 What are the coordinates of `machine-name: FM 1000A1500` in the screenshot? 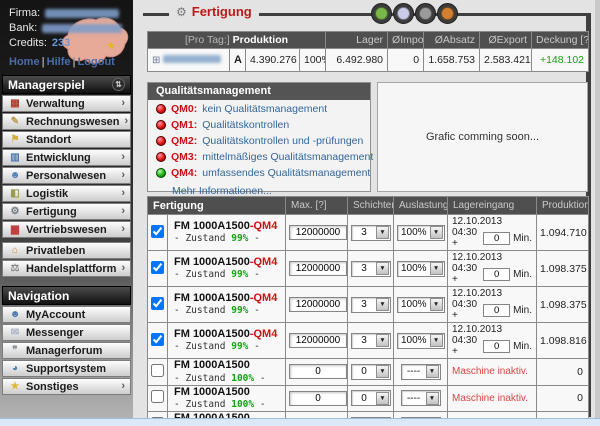 It's located at (212, 391).